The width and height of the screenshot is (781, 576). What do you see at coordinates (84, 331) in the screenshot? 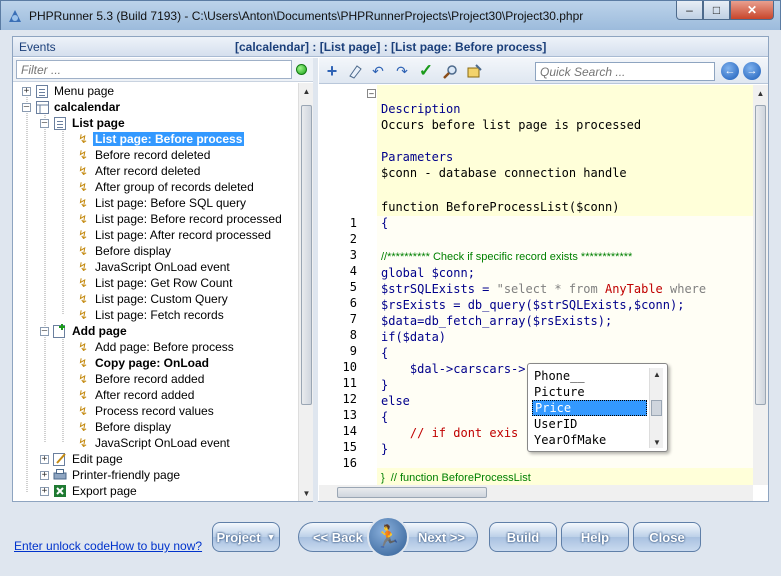
I see `tree-item-add-page: – Add page` at bounding box center [84, 331].